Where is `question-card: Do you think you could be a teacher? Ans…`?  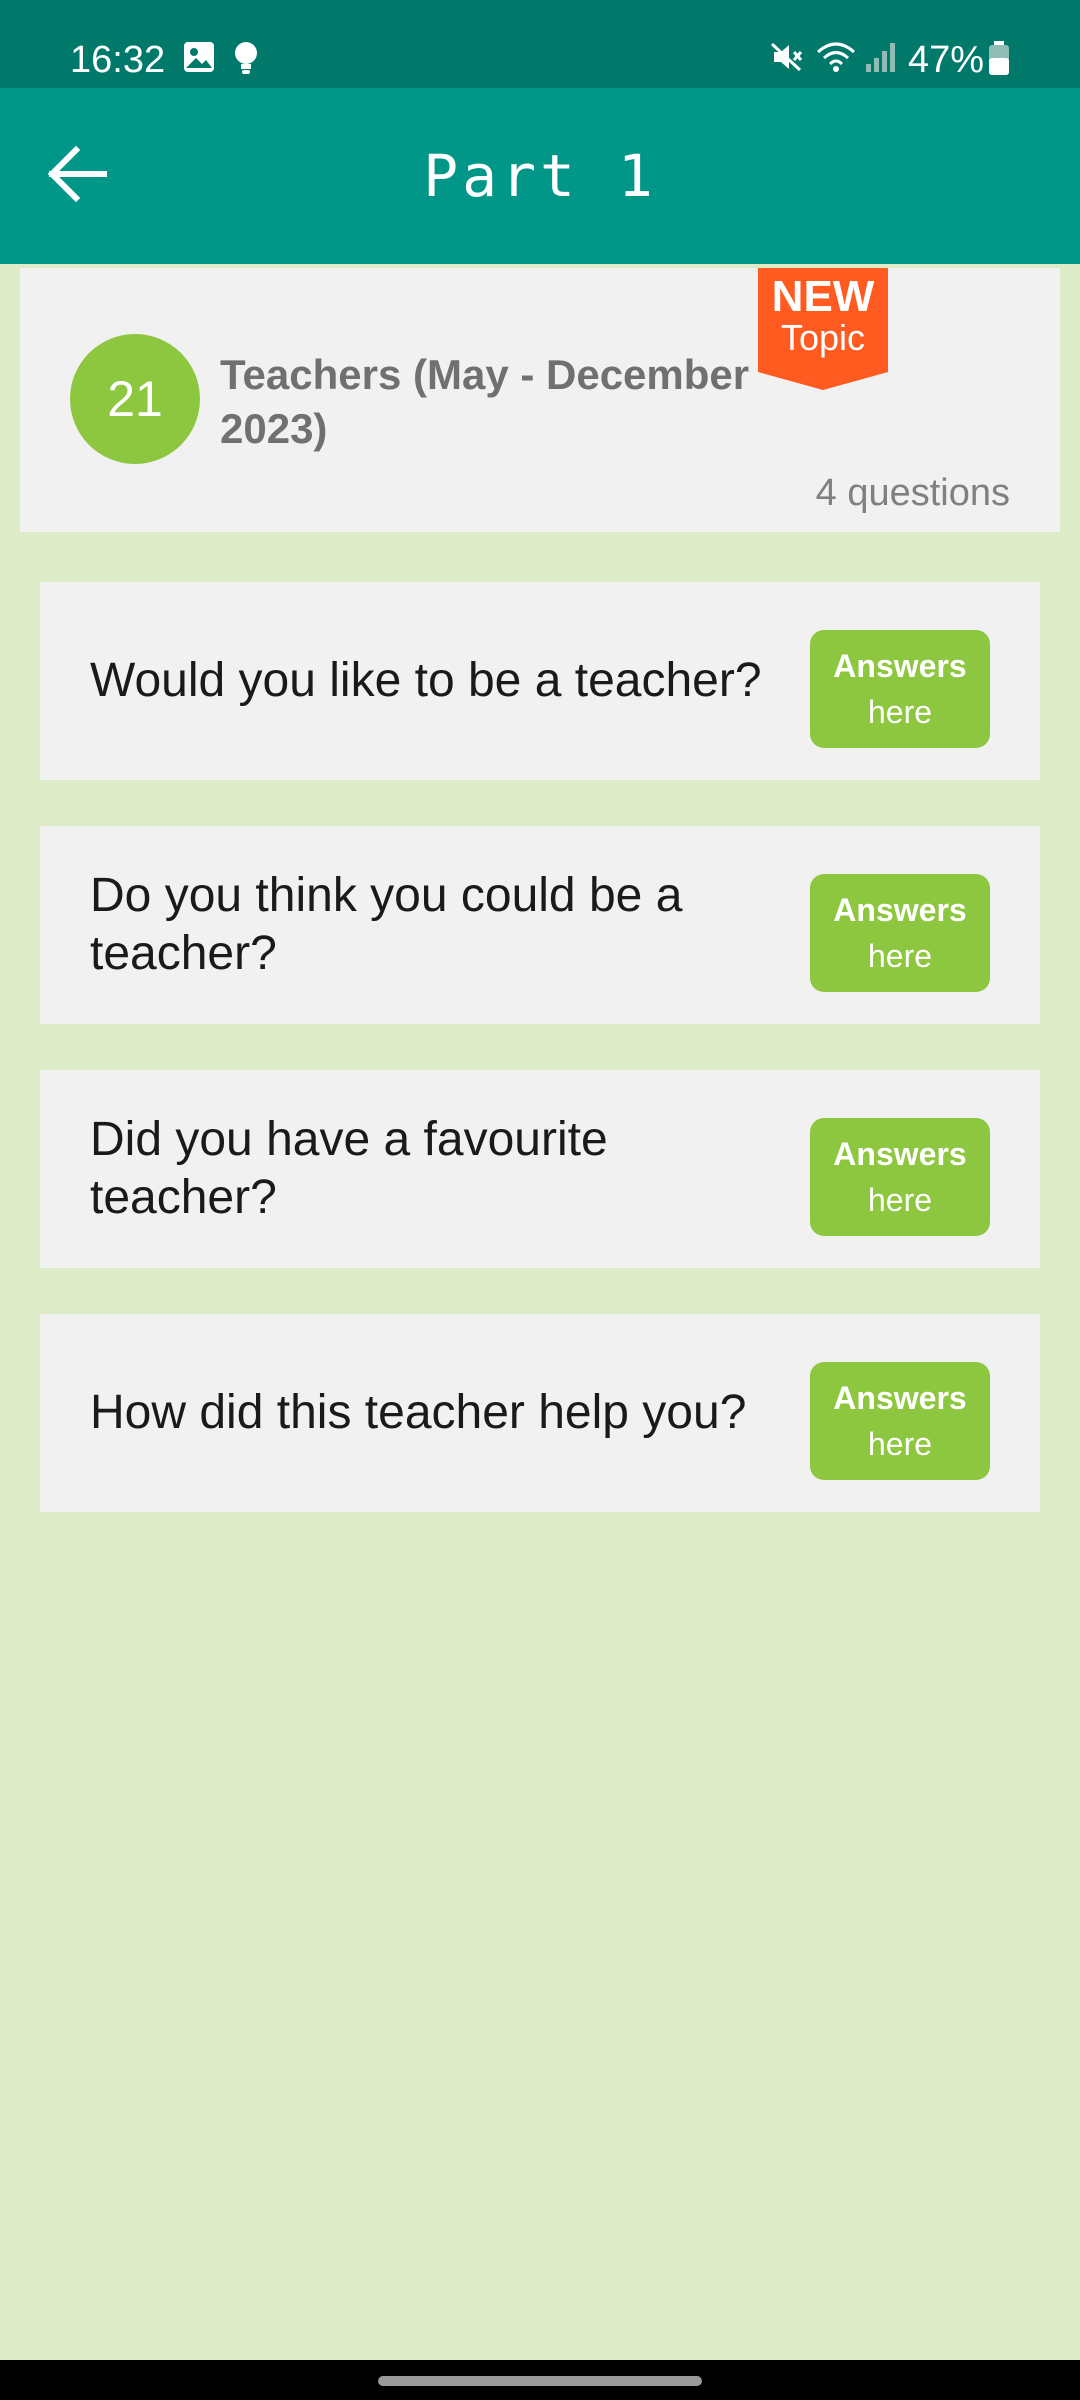
question-card: Do you think you could be a teacher? Ans… is located at coordinates (540, 925).